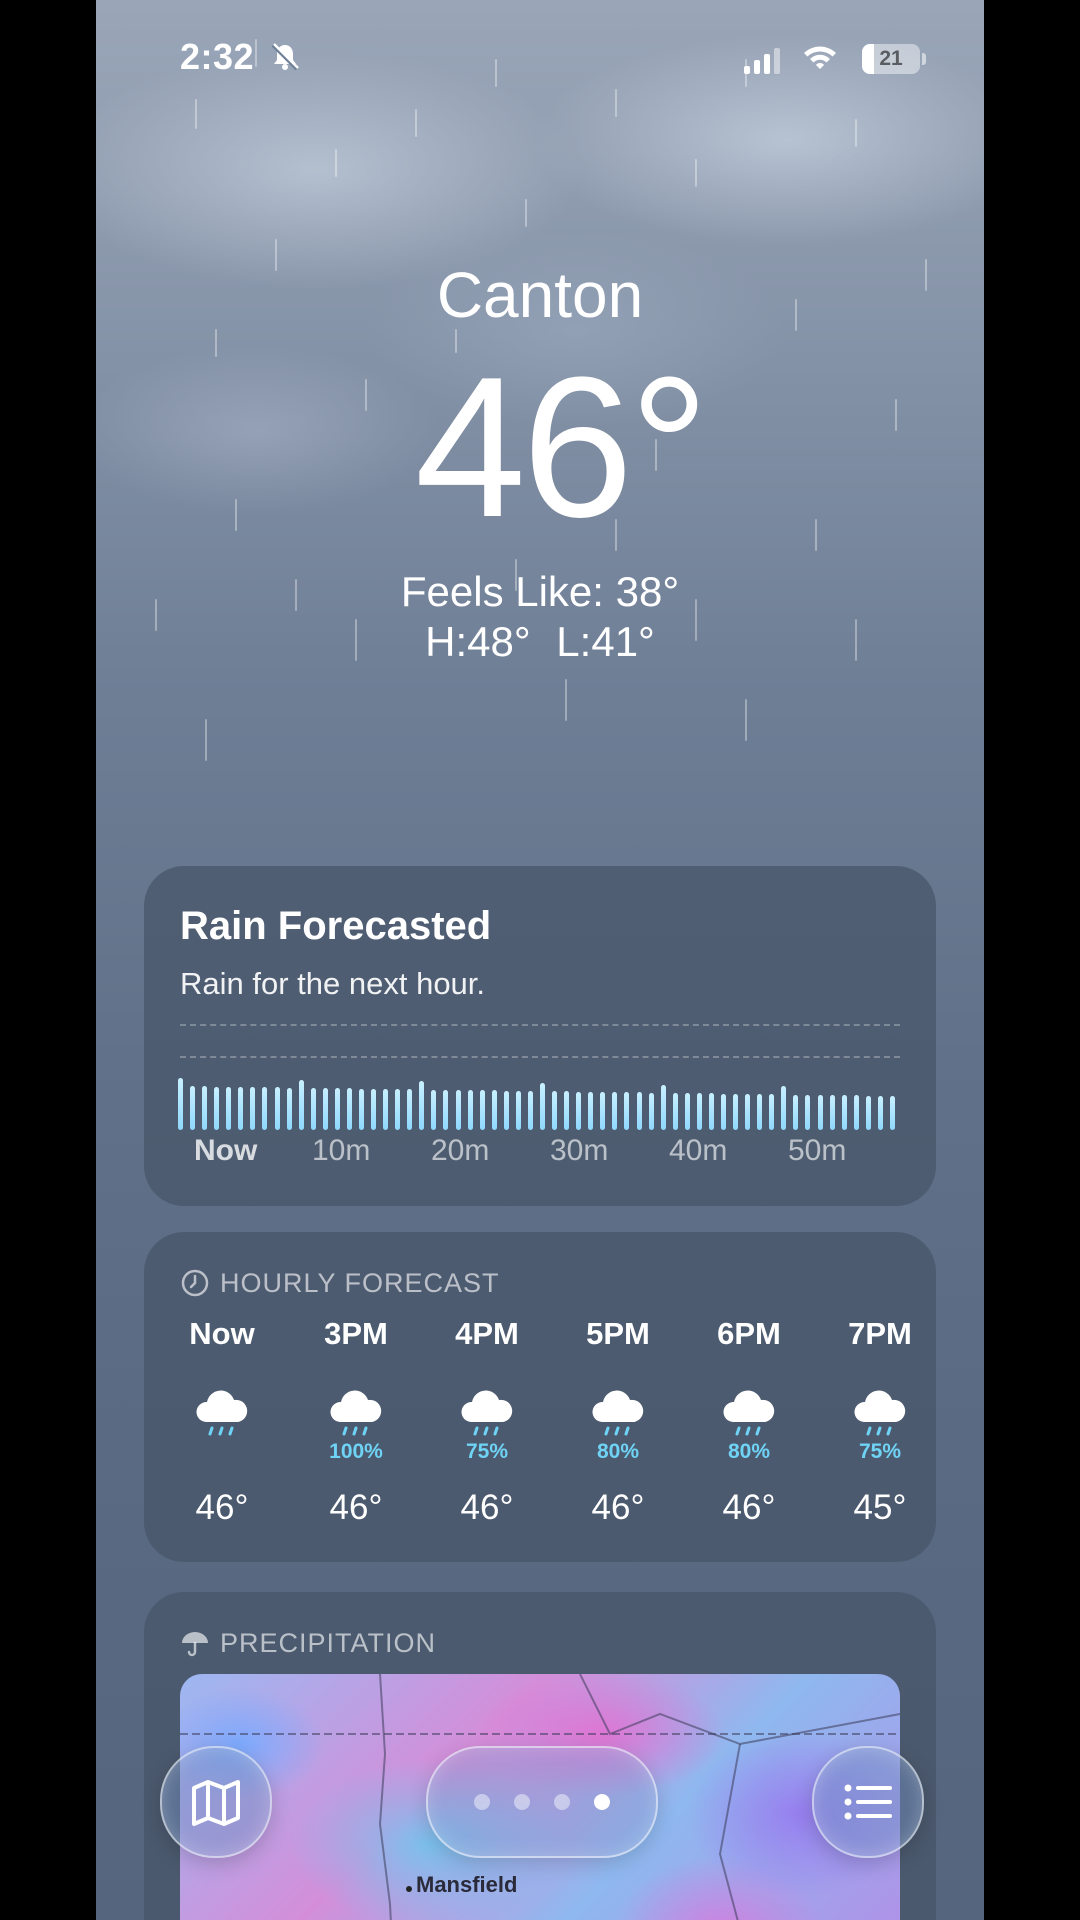 The image size is (1080, 1920). I want to click on tick-20m: 20m, so click(460, 1150).